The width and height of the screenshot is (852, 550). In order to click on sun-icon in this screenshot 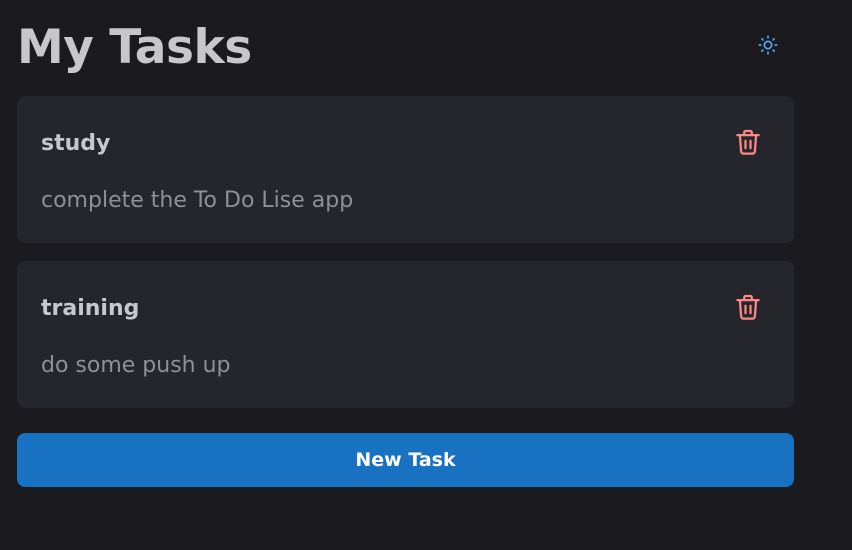, I will do `click(768, 45)`.